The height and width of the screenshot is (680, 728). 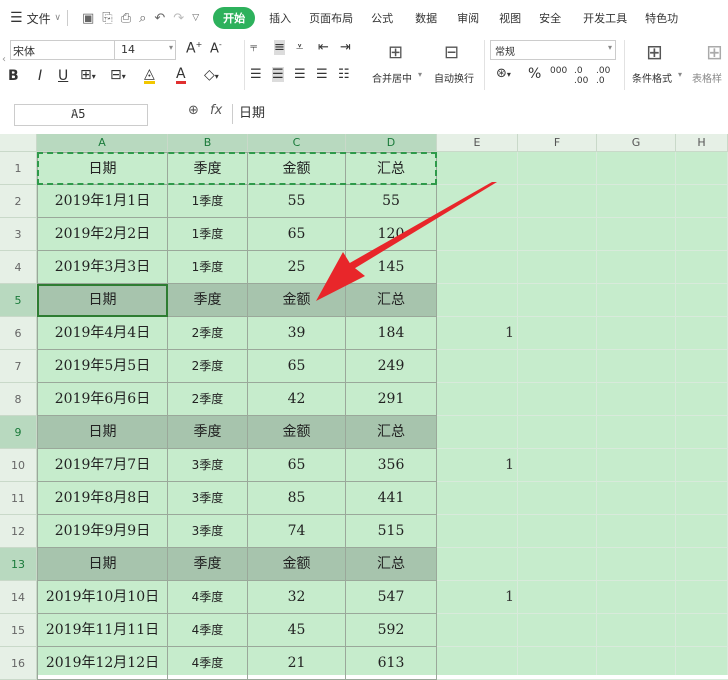 What do you see at coordinates (550, 18) in the screenshot?
I see `tab-security: 安全` at bounding box center [550, 18].